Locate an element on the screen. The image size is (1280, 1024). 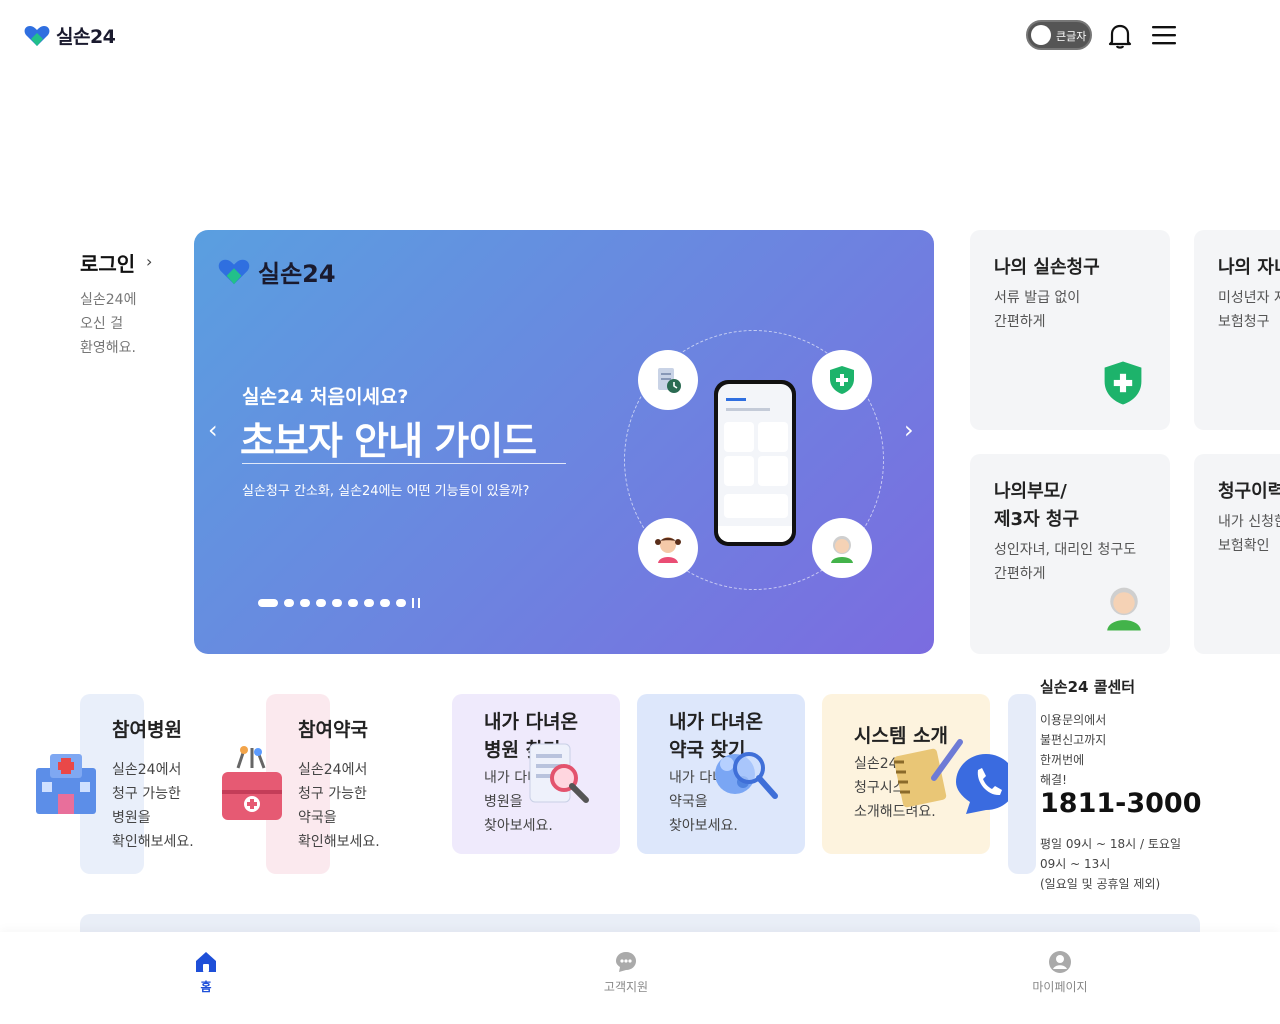
child-icon is located at coordinates (668, 548).